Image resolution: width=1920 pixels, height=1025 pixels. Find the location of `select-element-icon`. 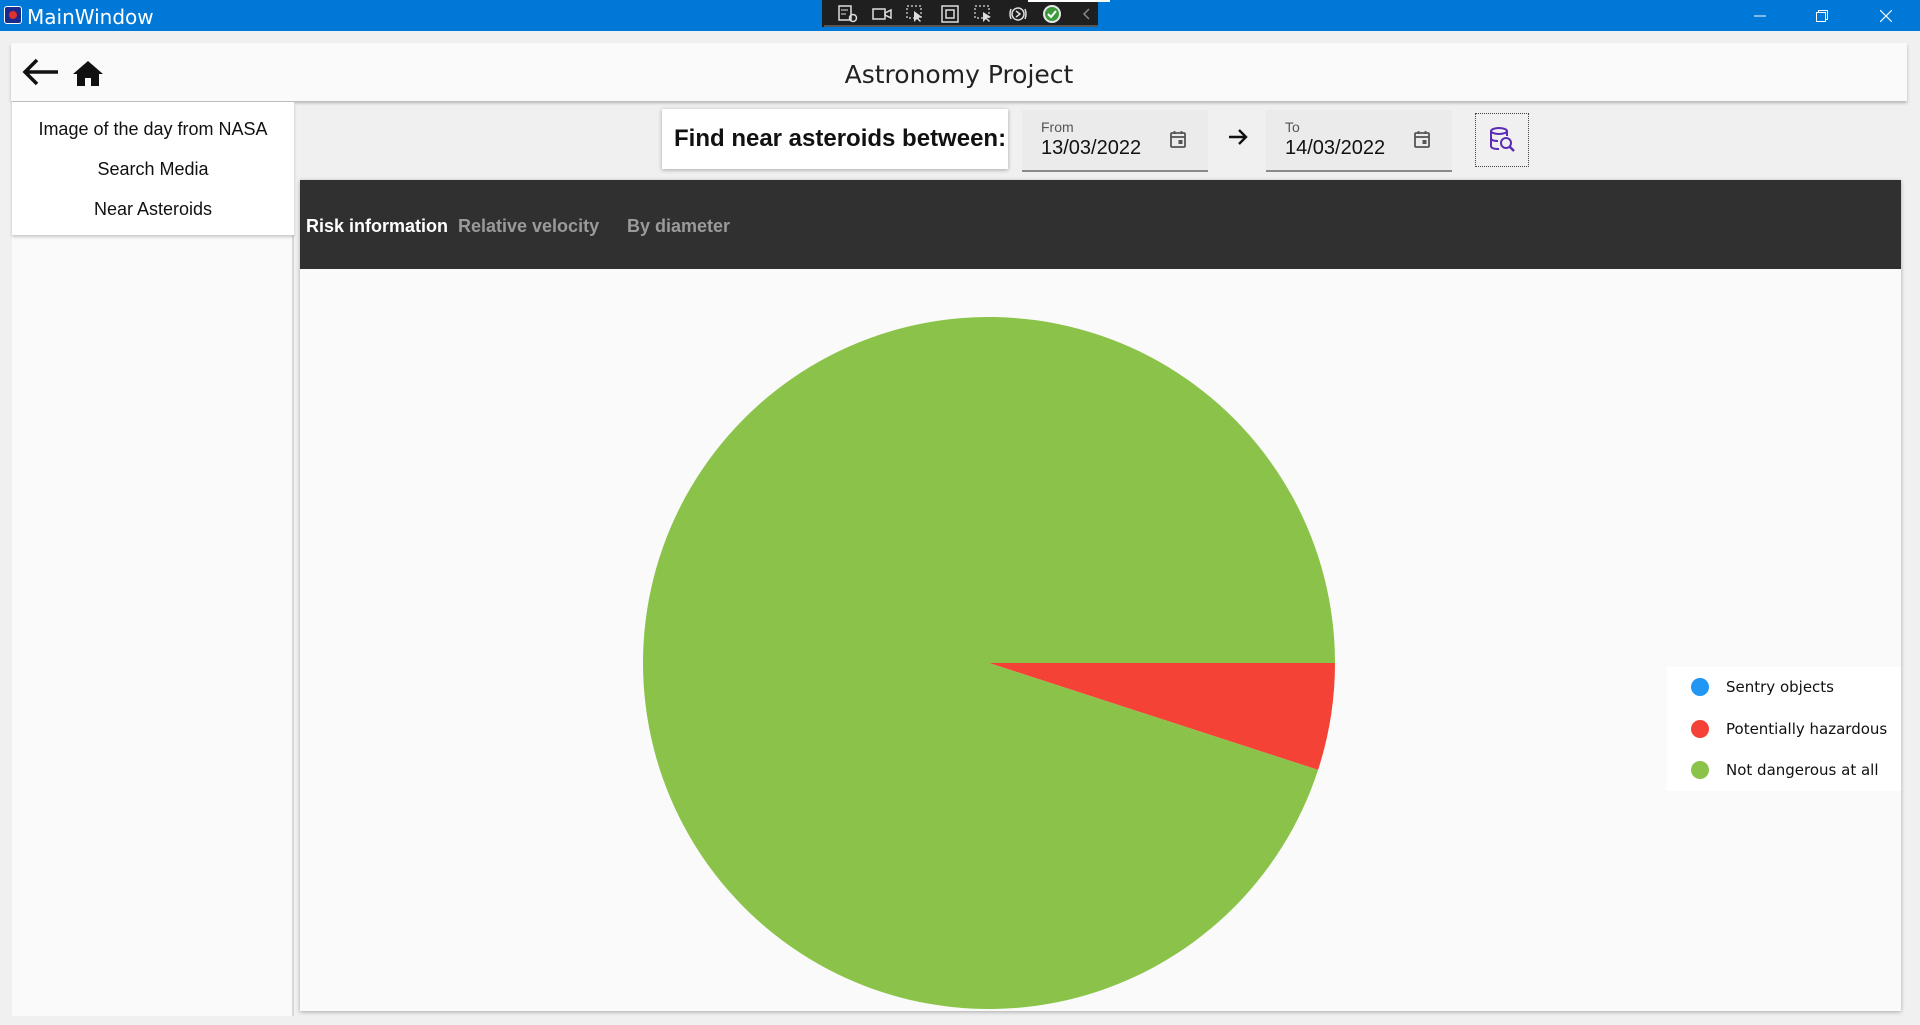

select-element-icon is located at coordinates (915, 14).